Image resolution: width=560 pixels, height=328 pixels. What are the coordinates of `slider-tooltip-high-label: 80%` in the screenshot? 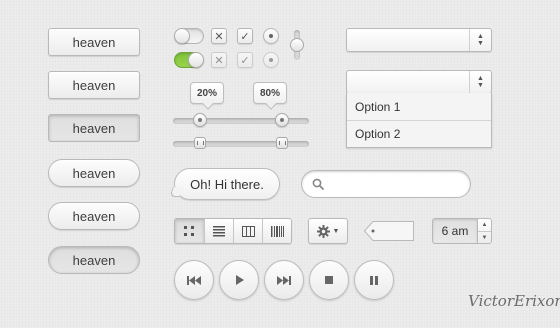 It's located at (269, 93).